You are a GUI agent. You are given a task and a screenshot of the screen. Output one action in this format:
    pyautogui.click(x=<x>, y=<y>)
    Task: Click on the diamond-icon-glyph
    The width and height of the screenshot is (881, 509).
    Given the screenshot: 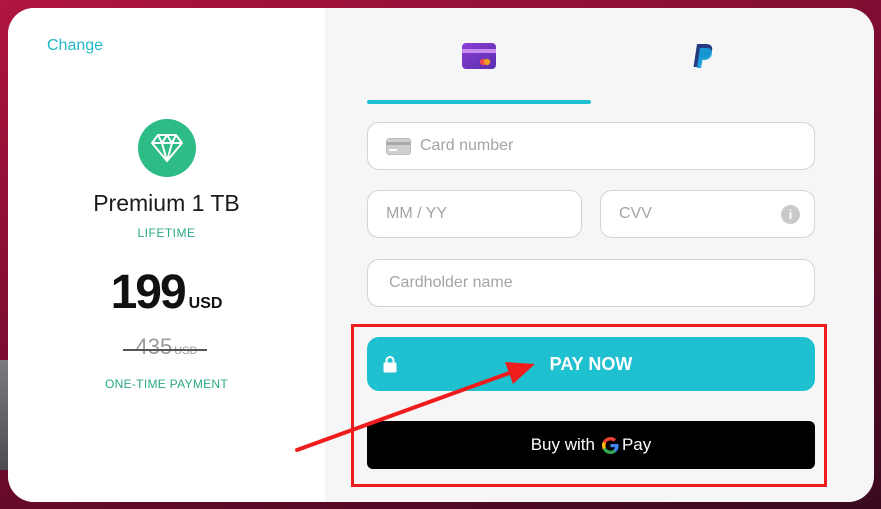 What is the action you would take?
    pyautogui.click(x=167, y=148)
    